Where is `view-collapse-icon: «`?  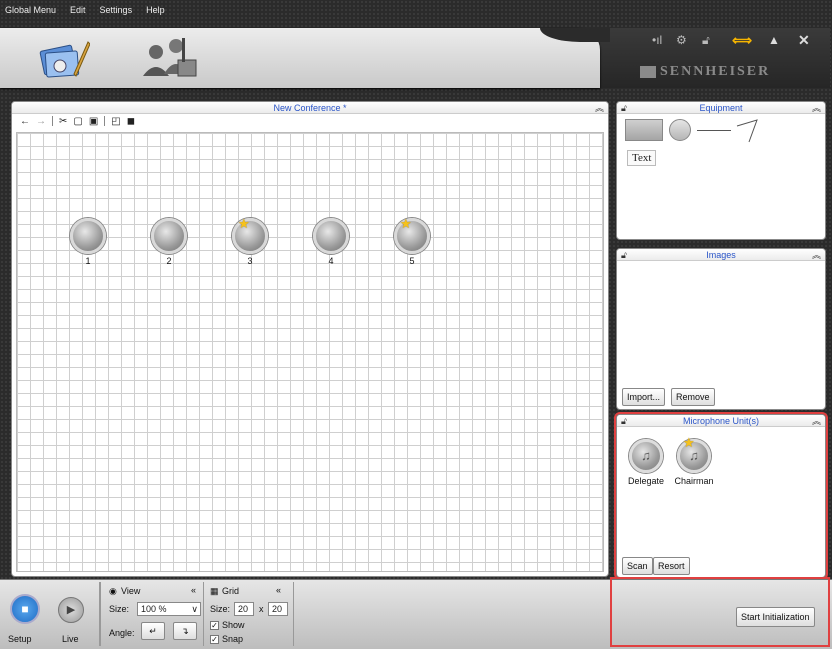 view-collapse-icon: « is located at coordinates (193, 590).